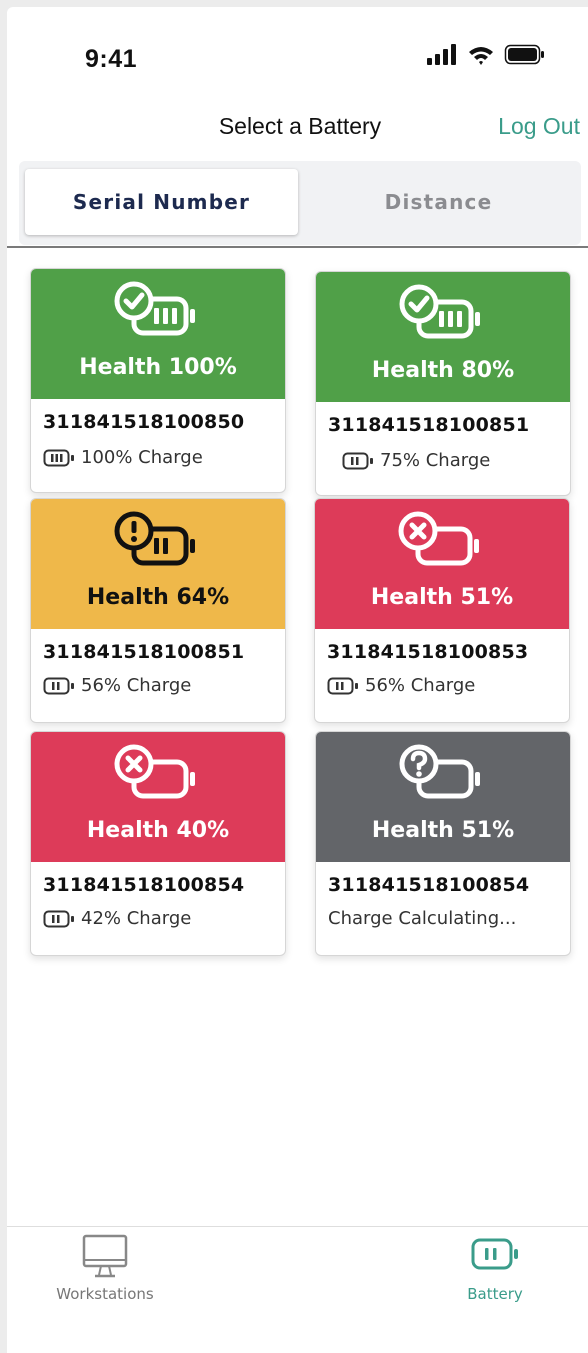  What do you see at coordinates (297, 247) in the screenshot?
I see `header-divider` at bounding box center [297, 247].